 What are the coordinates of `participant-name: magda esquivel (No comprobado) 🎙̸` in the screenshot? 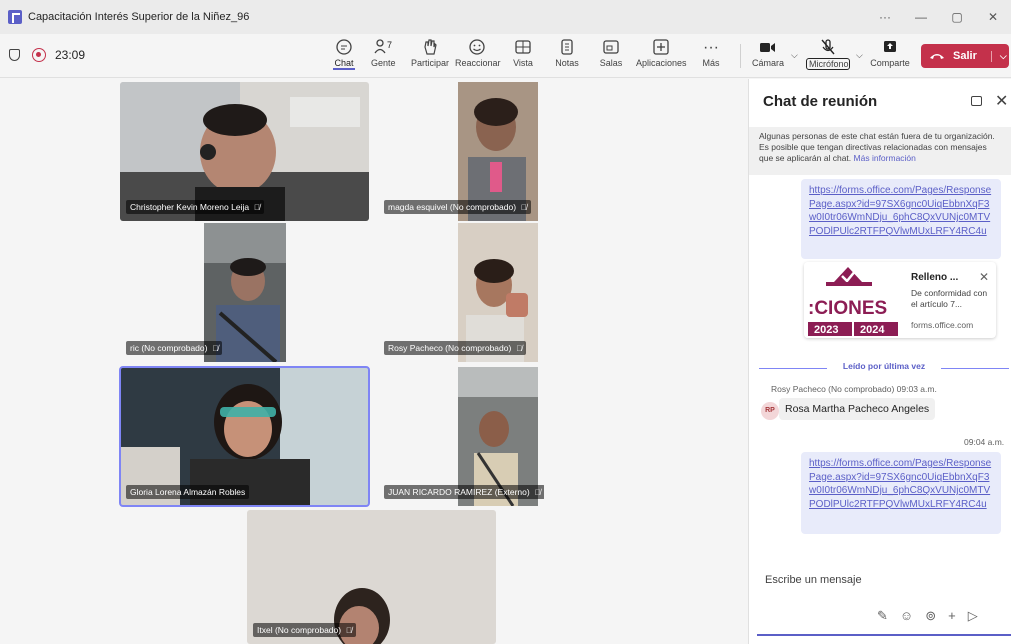 It's located at (458, 207).